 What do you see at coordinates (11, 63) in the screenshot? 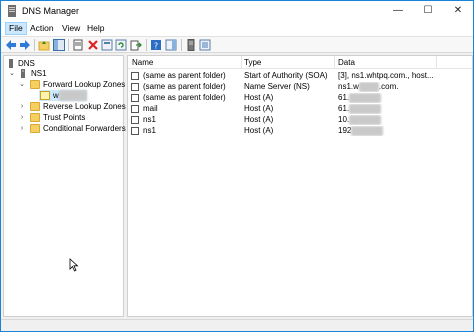
I see `dns-root-icon` at bounding box center [11, 63].